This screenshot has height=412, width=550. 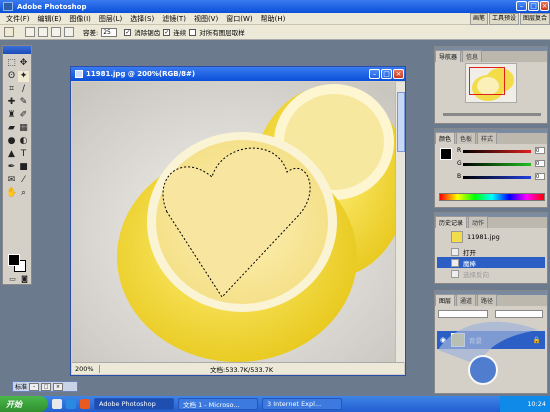 I want to click on menu-view: 视图(V), so click(x=206, y=19).